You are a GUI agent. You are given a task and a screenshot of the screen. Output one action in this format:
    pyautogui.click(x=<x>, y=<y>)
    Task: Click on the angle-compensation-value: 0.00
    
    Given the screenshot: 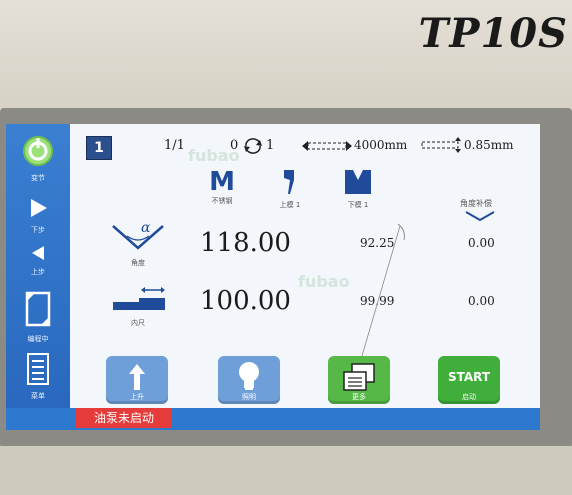 What is the action you would take?
    pyautogui.click(x=481, y=243)
    